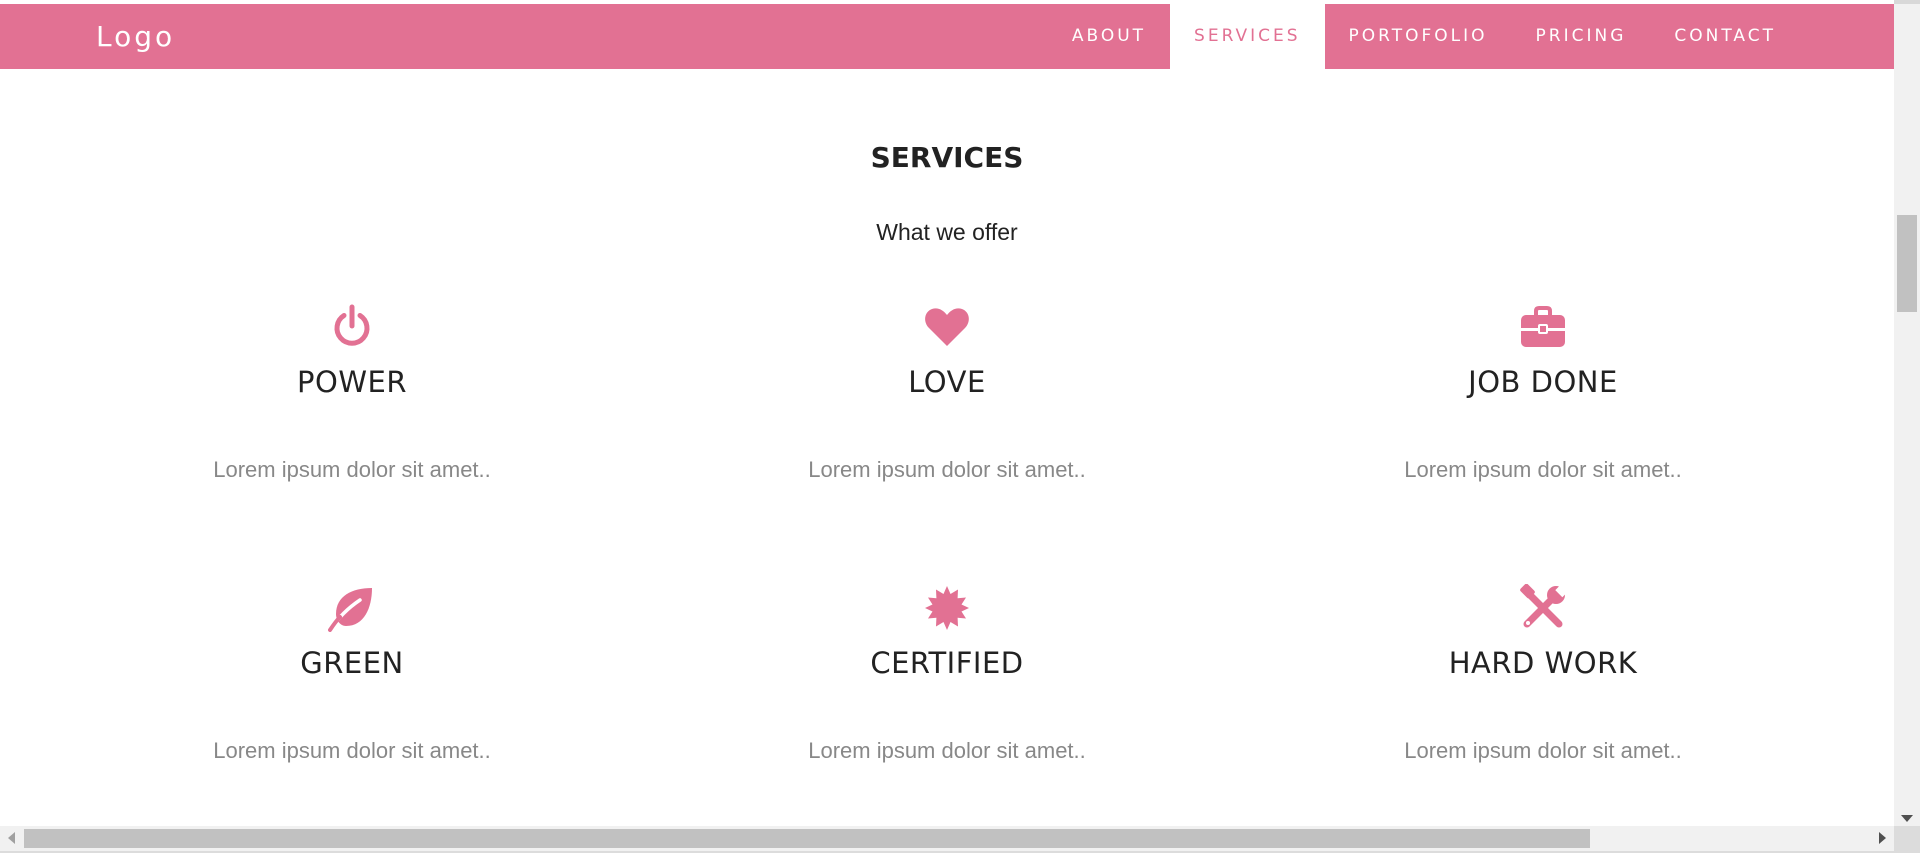 This screenshot has height=853, width=1920. Describe the element at coordinates (1543, 663) in the screenshot. I see `service-title: HARD WORK` at that location.